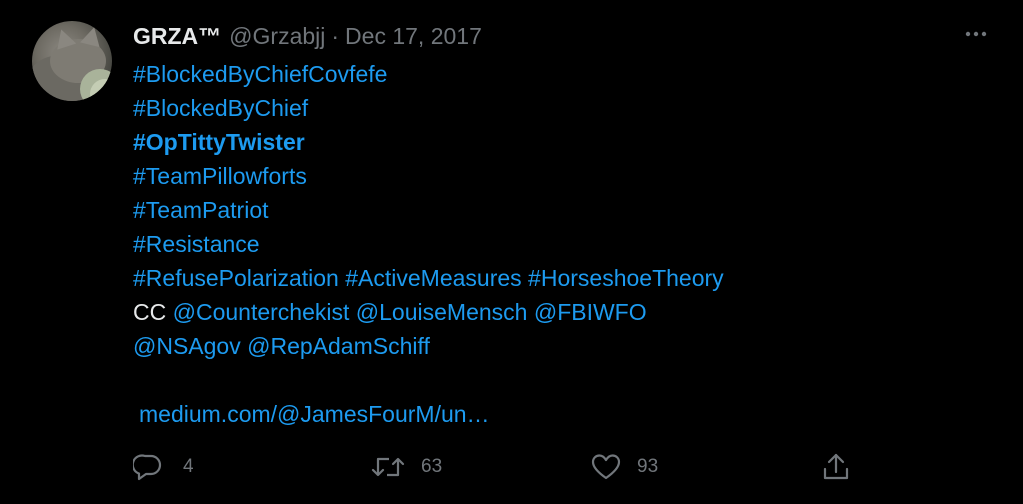 This screenshot has height=504, width=1023. I want to click on more-options-button, so click(976, 34).